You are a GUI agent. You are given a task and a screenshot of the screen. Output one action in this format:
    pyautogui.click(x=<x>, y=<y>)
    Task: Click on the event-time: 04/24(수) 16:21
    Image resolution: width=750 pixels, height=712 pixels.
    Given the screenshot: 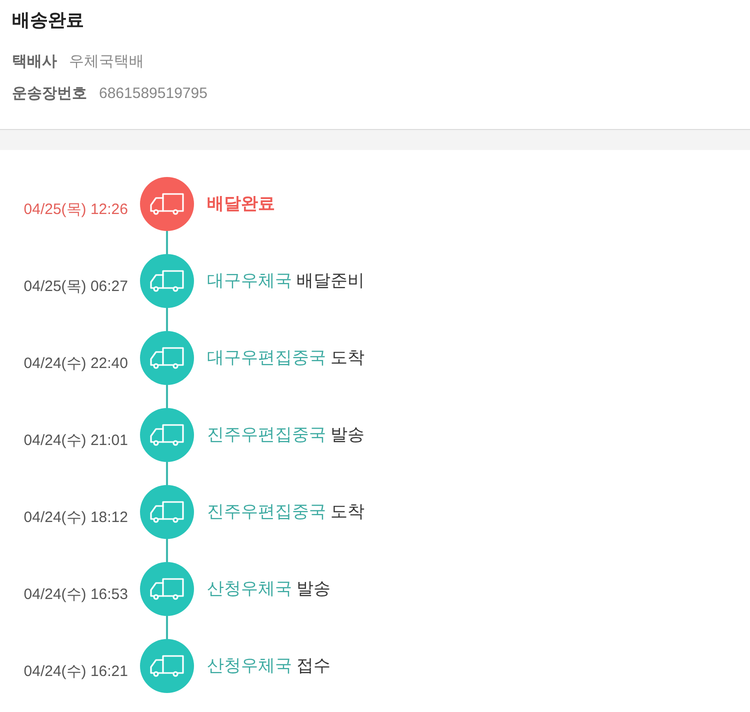 What is the action you would take?
    pyautogui.click(x=75, y=671)
    